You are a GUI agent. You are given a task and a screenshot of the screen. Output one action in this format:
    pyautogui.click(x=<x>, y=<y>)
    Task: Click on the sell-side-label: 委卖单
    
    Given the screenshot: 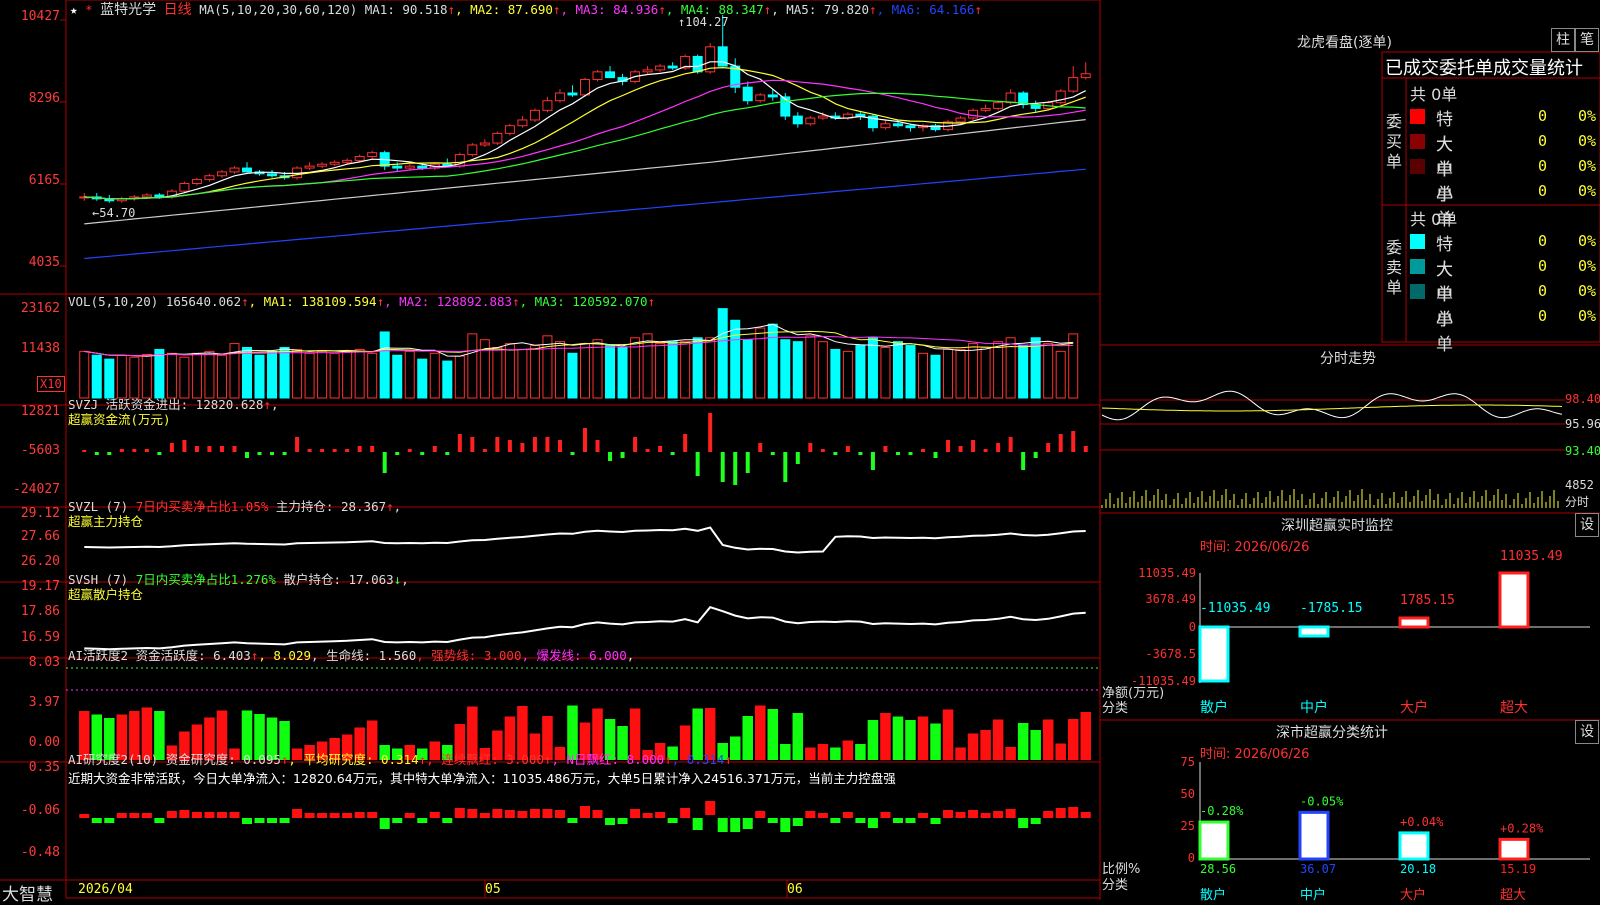 What is the action you would take?
    pyautogui.click(x=1394, y=267)
    